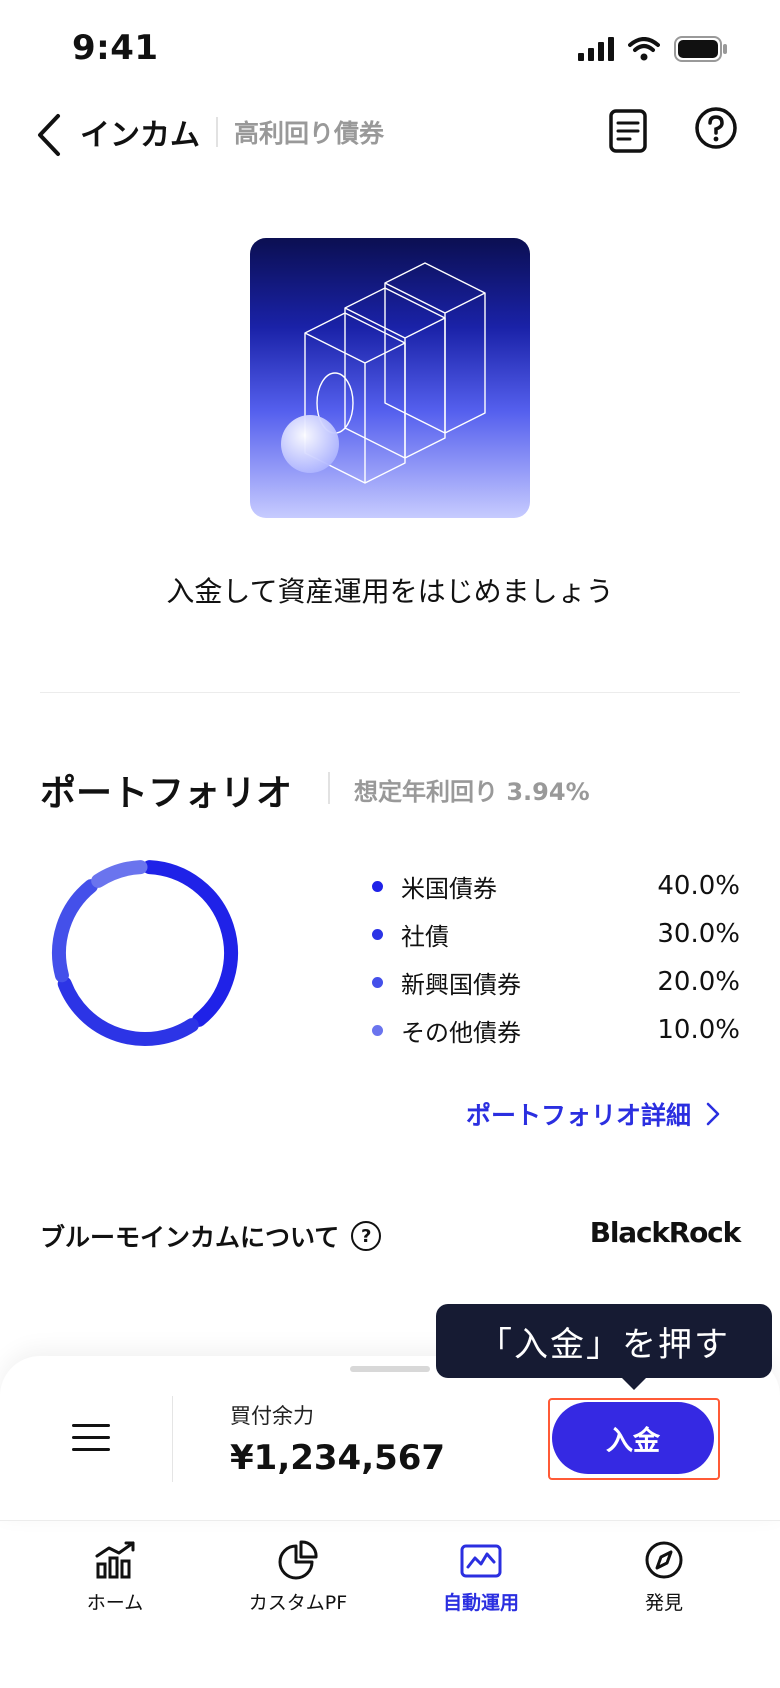 This screenshot has width=780, height=1688. I want to click on chevron-right-icon, so click(713, 1114).